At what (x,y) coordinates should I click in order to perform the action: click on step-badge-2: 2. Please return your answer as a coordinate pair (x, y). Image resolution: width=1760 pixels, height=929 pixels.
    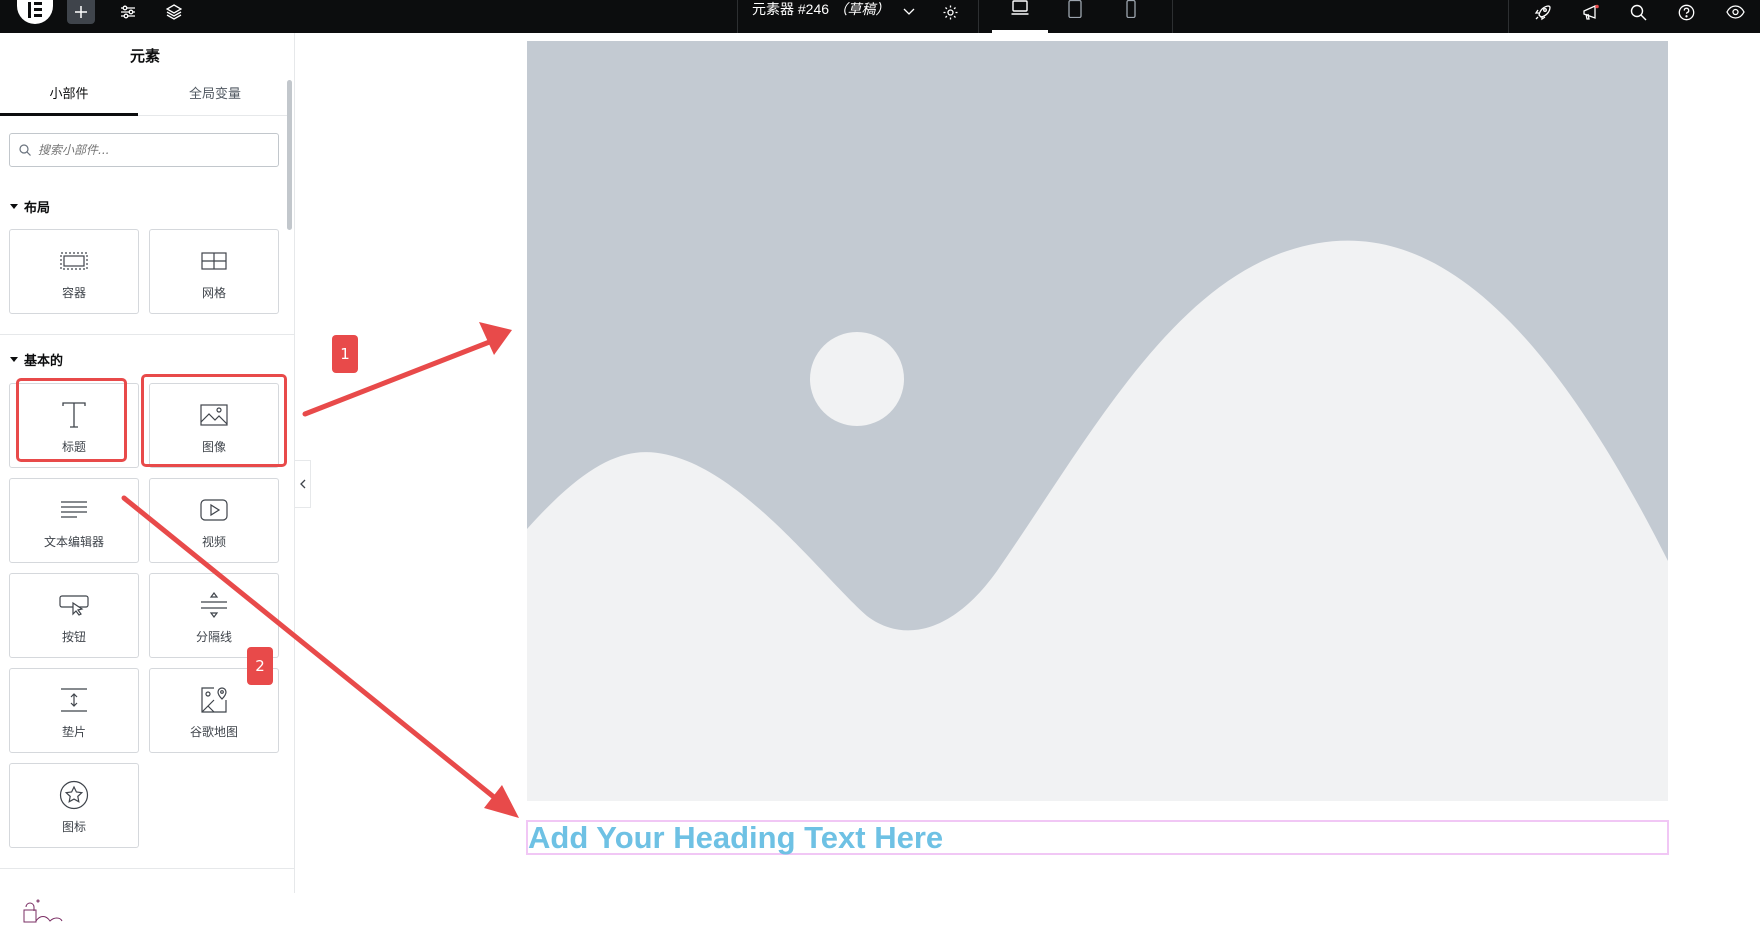
    Looking at the image, I should click on (260, 666).